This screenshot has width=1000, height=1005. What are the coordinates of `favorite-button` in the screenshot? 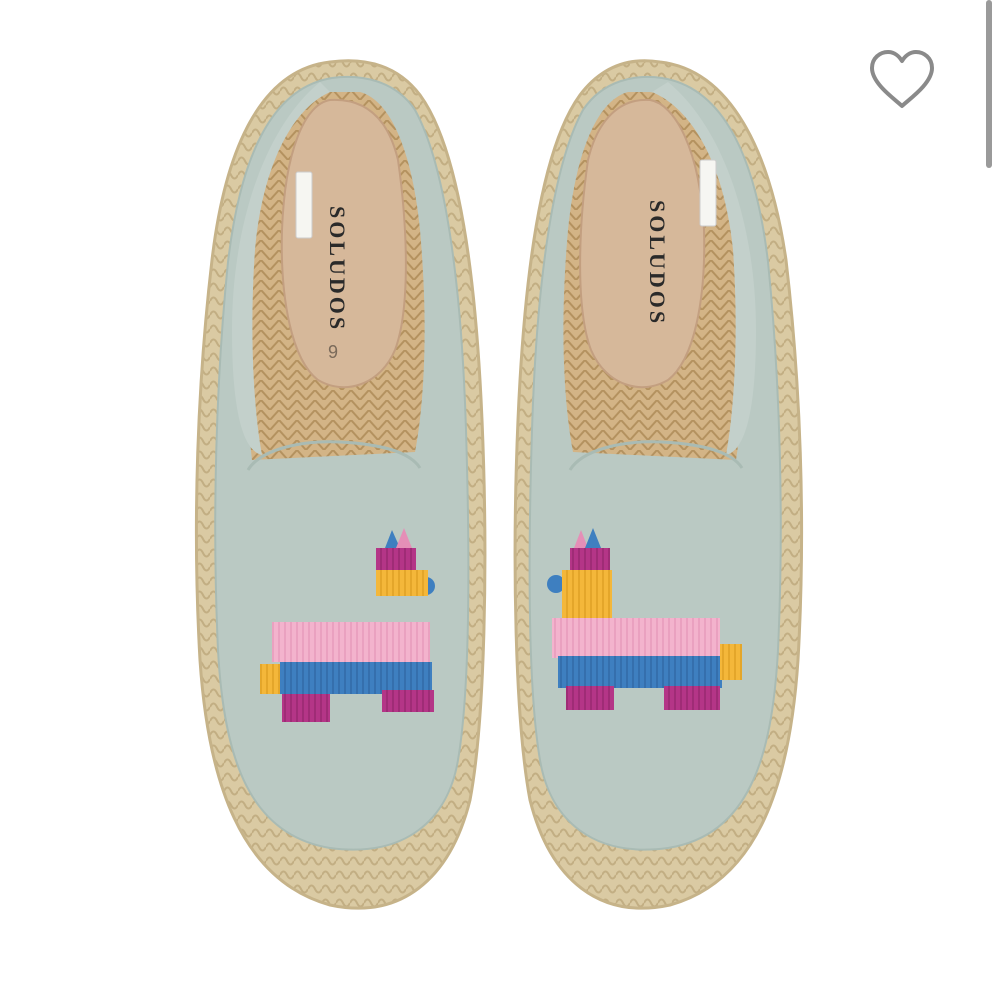 It's located at (902, 80).